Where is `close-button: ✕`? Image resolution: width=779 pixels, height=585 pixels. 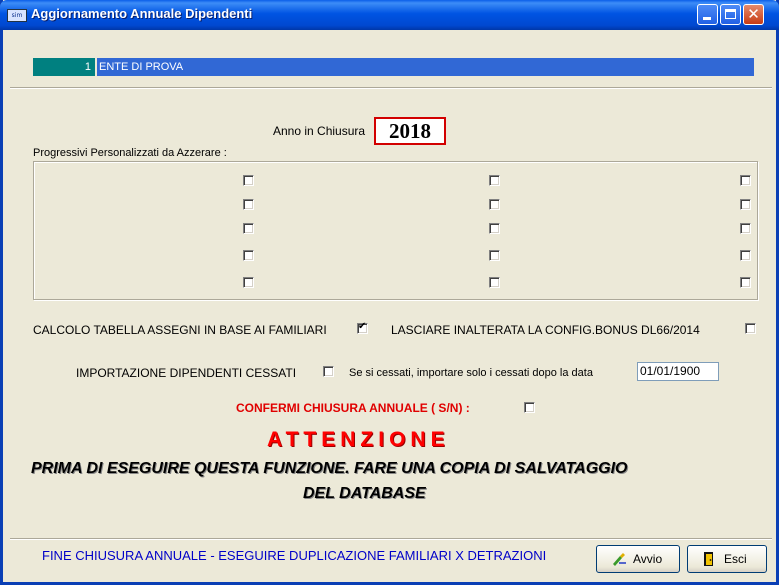
close-button: ✕ is located at coordinates (753, 14).